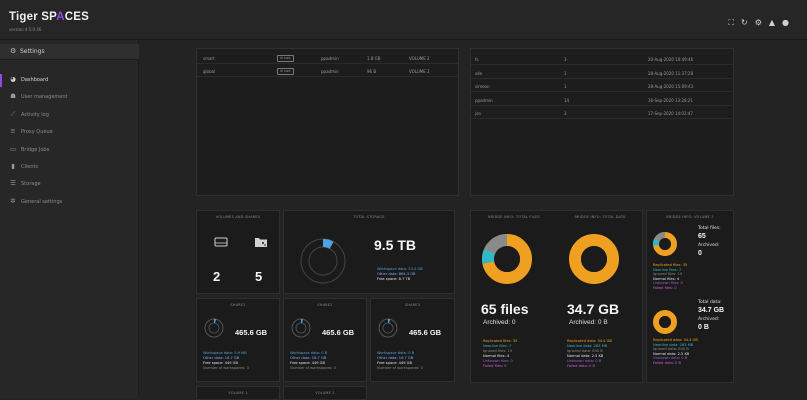  What do you see at coordinates (602, 73) in the screenshot?
I see `table-row: olle 1 28-Aug-2020 11:37:28` at bounding box center [602, 73].